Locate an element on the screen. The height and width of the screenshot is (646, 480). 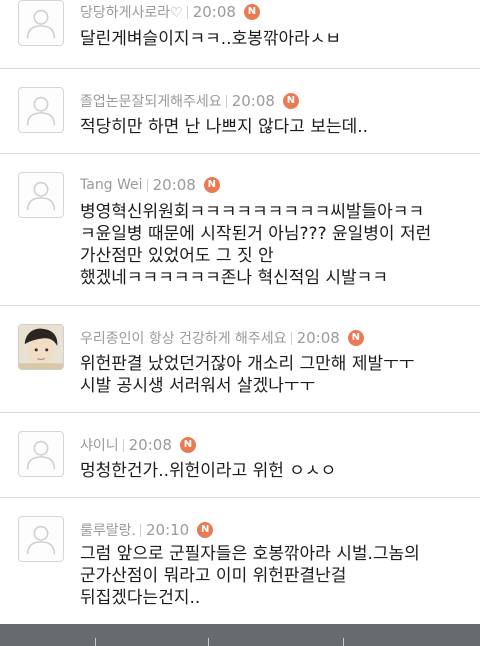
timestamp: 20:10 is located at coordinates (167, 530).